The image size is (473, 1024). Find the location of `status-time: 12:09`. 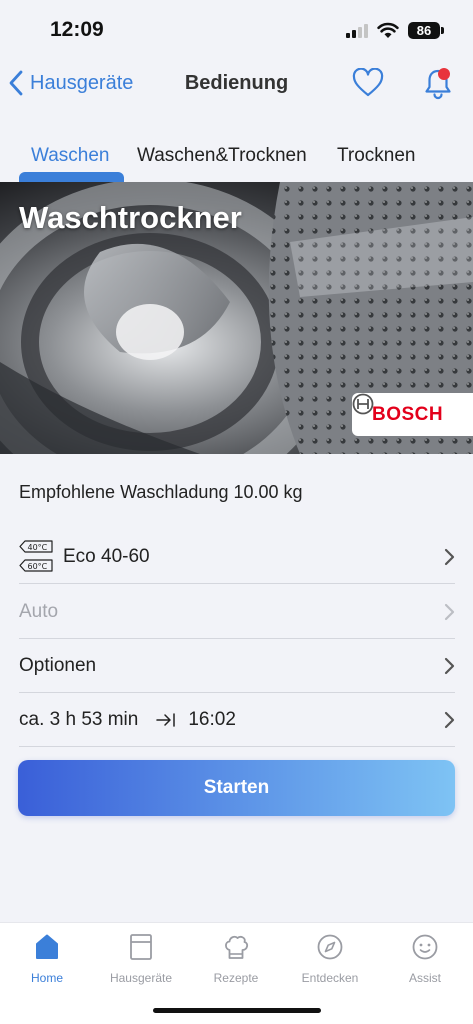

status-time: 12:09 is located at coordinates (77, 29).